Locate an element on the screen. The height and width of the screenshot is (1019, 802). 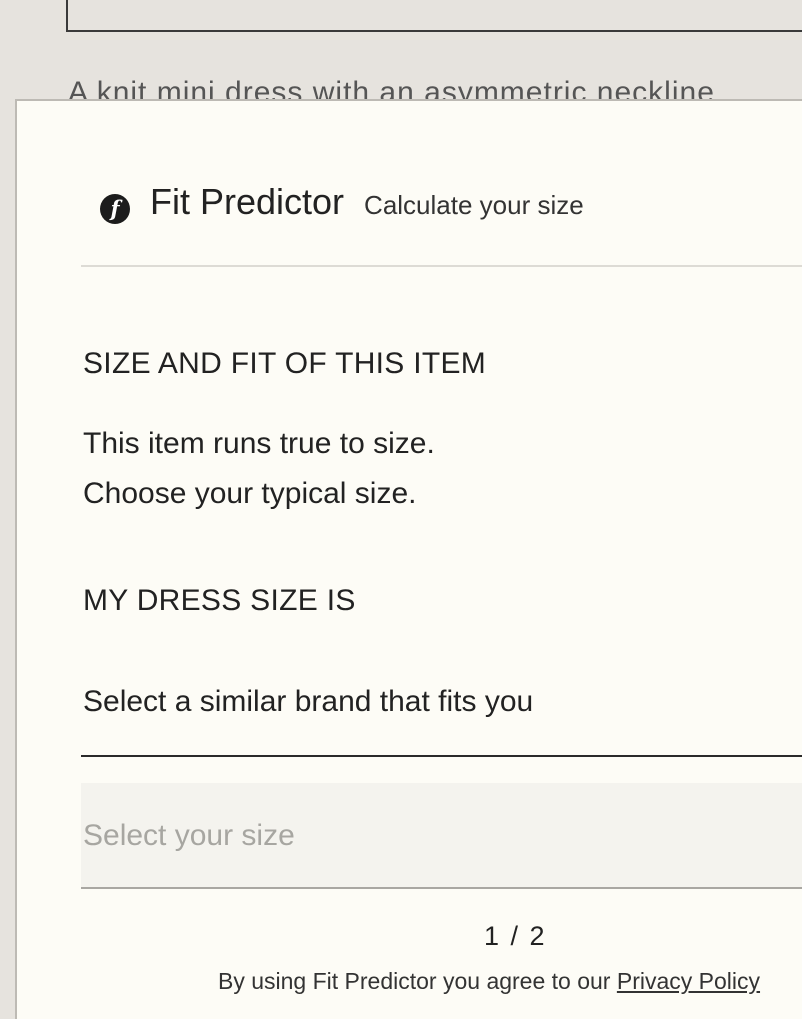
similar-brand-select-label: Select a similar brand that fits you is located at coordinates (308, 701).